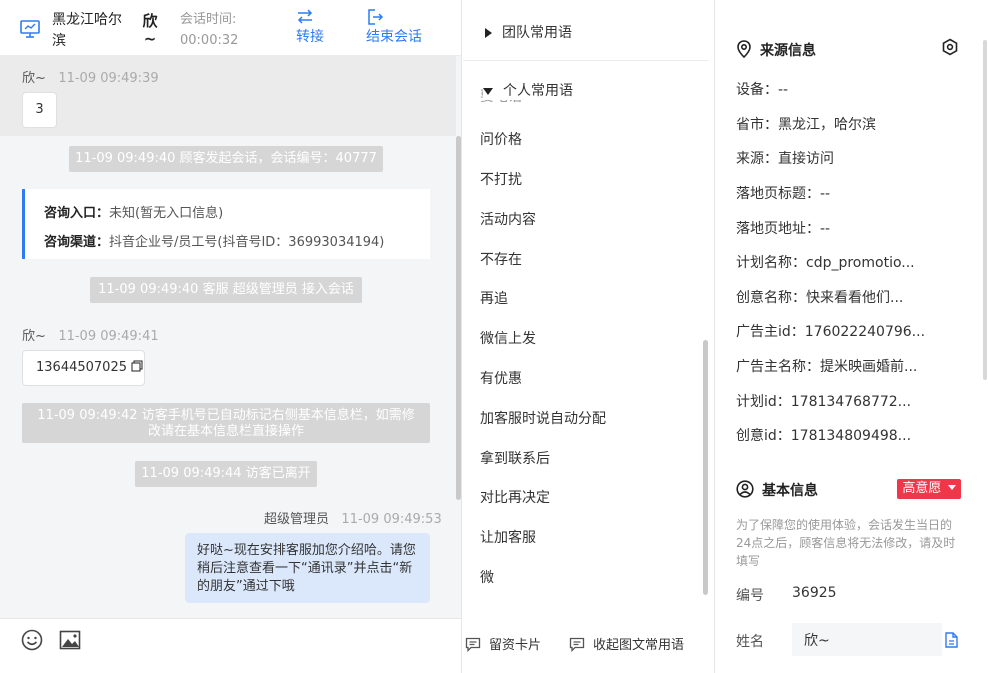 This screenshot has width=988, height=673. What do you see at coordinates (515, 645) in the screenshot?
I see `lead-card-label: 留资卡片` at bounding box center [515, 645].